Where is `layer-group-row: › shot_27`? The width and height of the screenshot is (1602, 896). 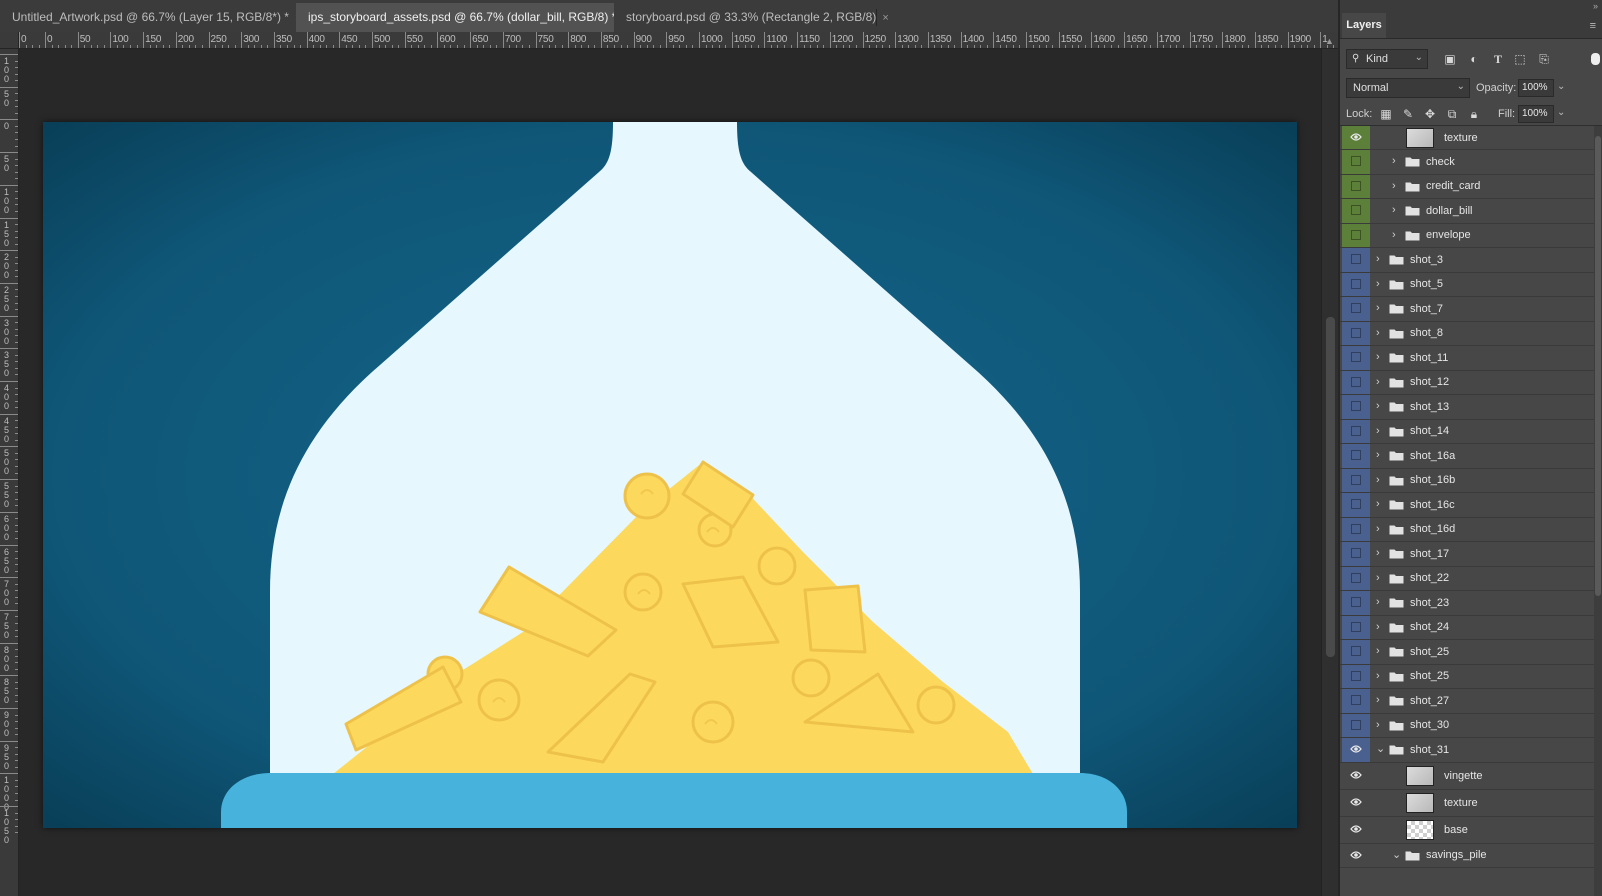
layer-group-row: › shot_27 is located at coordinates (1471, 701).